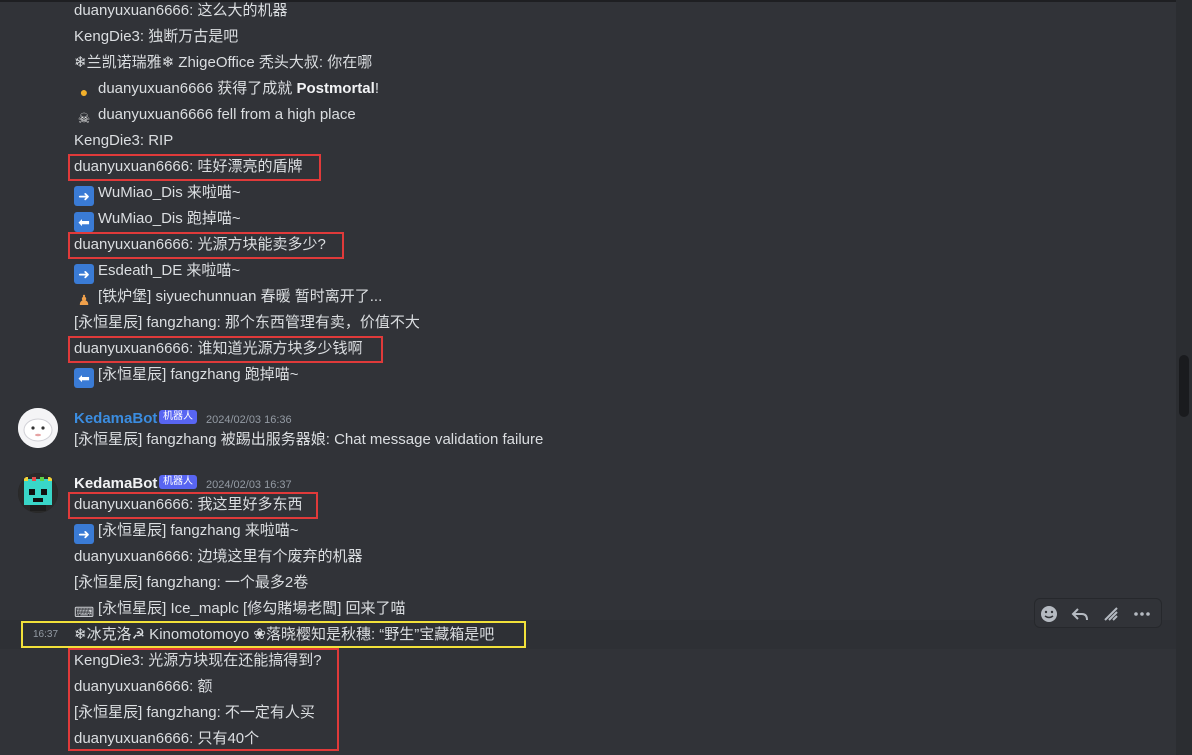 The height and width of the screenshot is (755, 1192). What do you see at coordinates (157, 272) in the screenshot?
I see `list-item: ➜ Esdeath_DE 来啦喵~` at bounding box center [157, 272].